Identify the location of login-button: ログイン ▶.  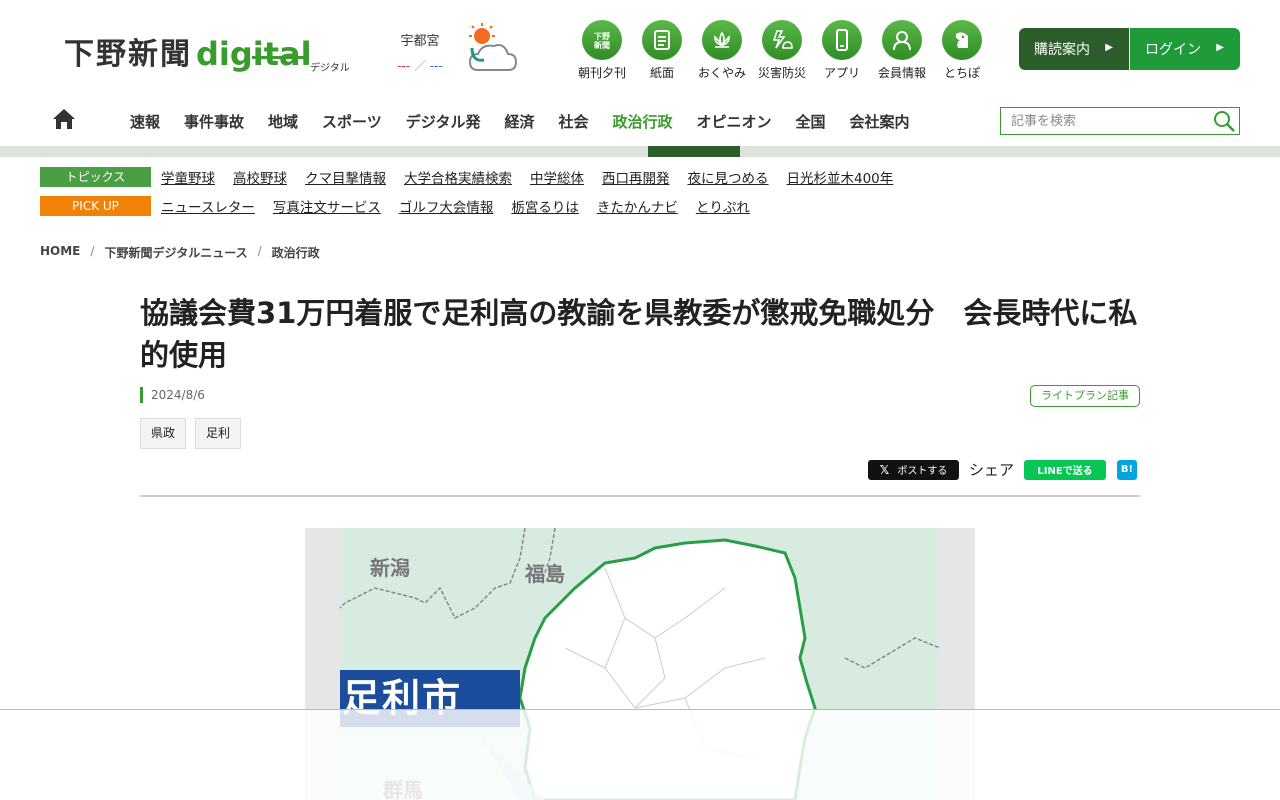
(1185, 49).